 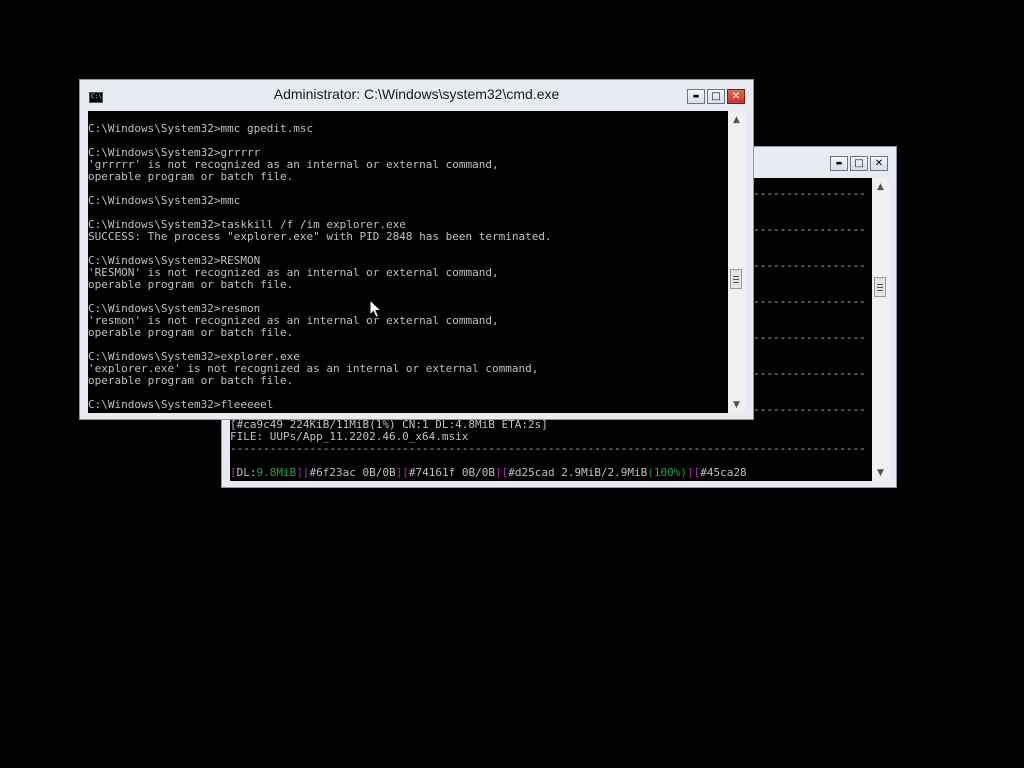 What do you see at coordinates (723, 472) in the screenshot?
I see `status-item-id: #45ca28` at bounding box center [723, 472].